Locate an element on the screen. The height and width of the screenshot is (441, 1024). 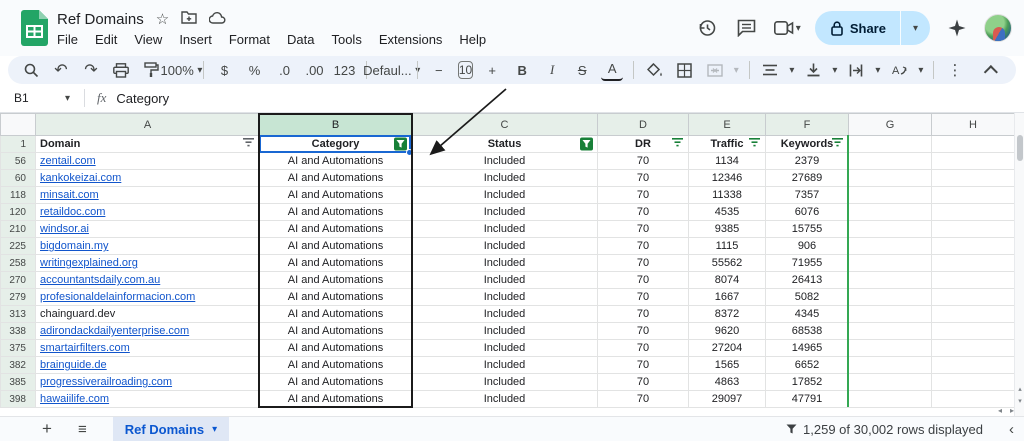
cell-c1-status-header: Status is located at coordinates (504, 144).